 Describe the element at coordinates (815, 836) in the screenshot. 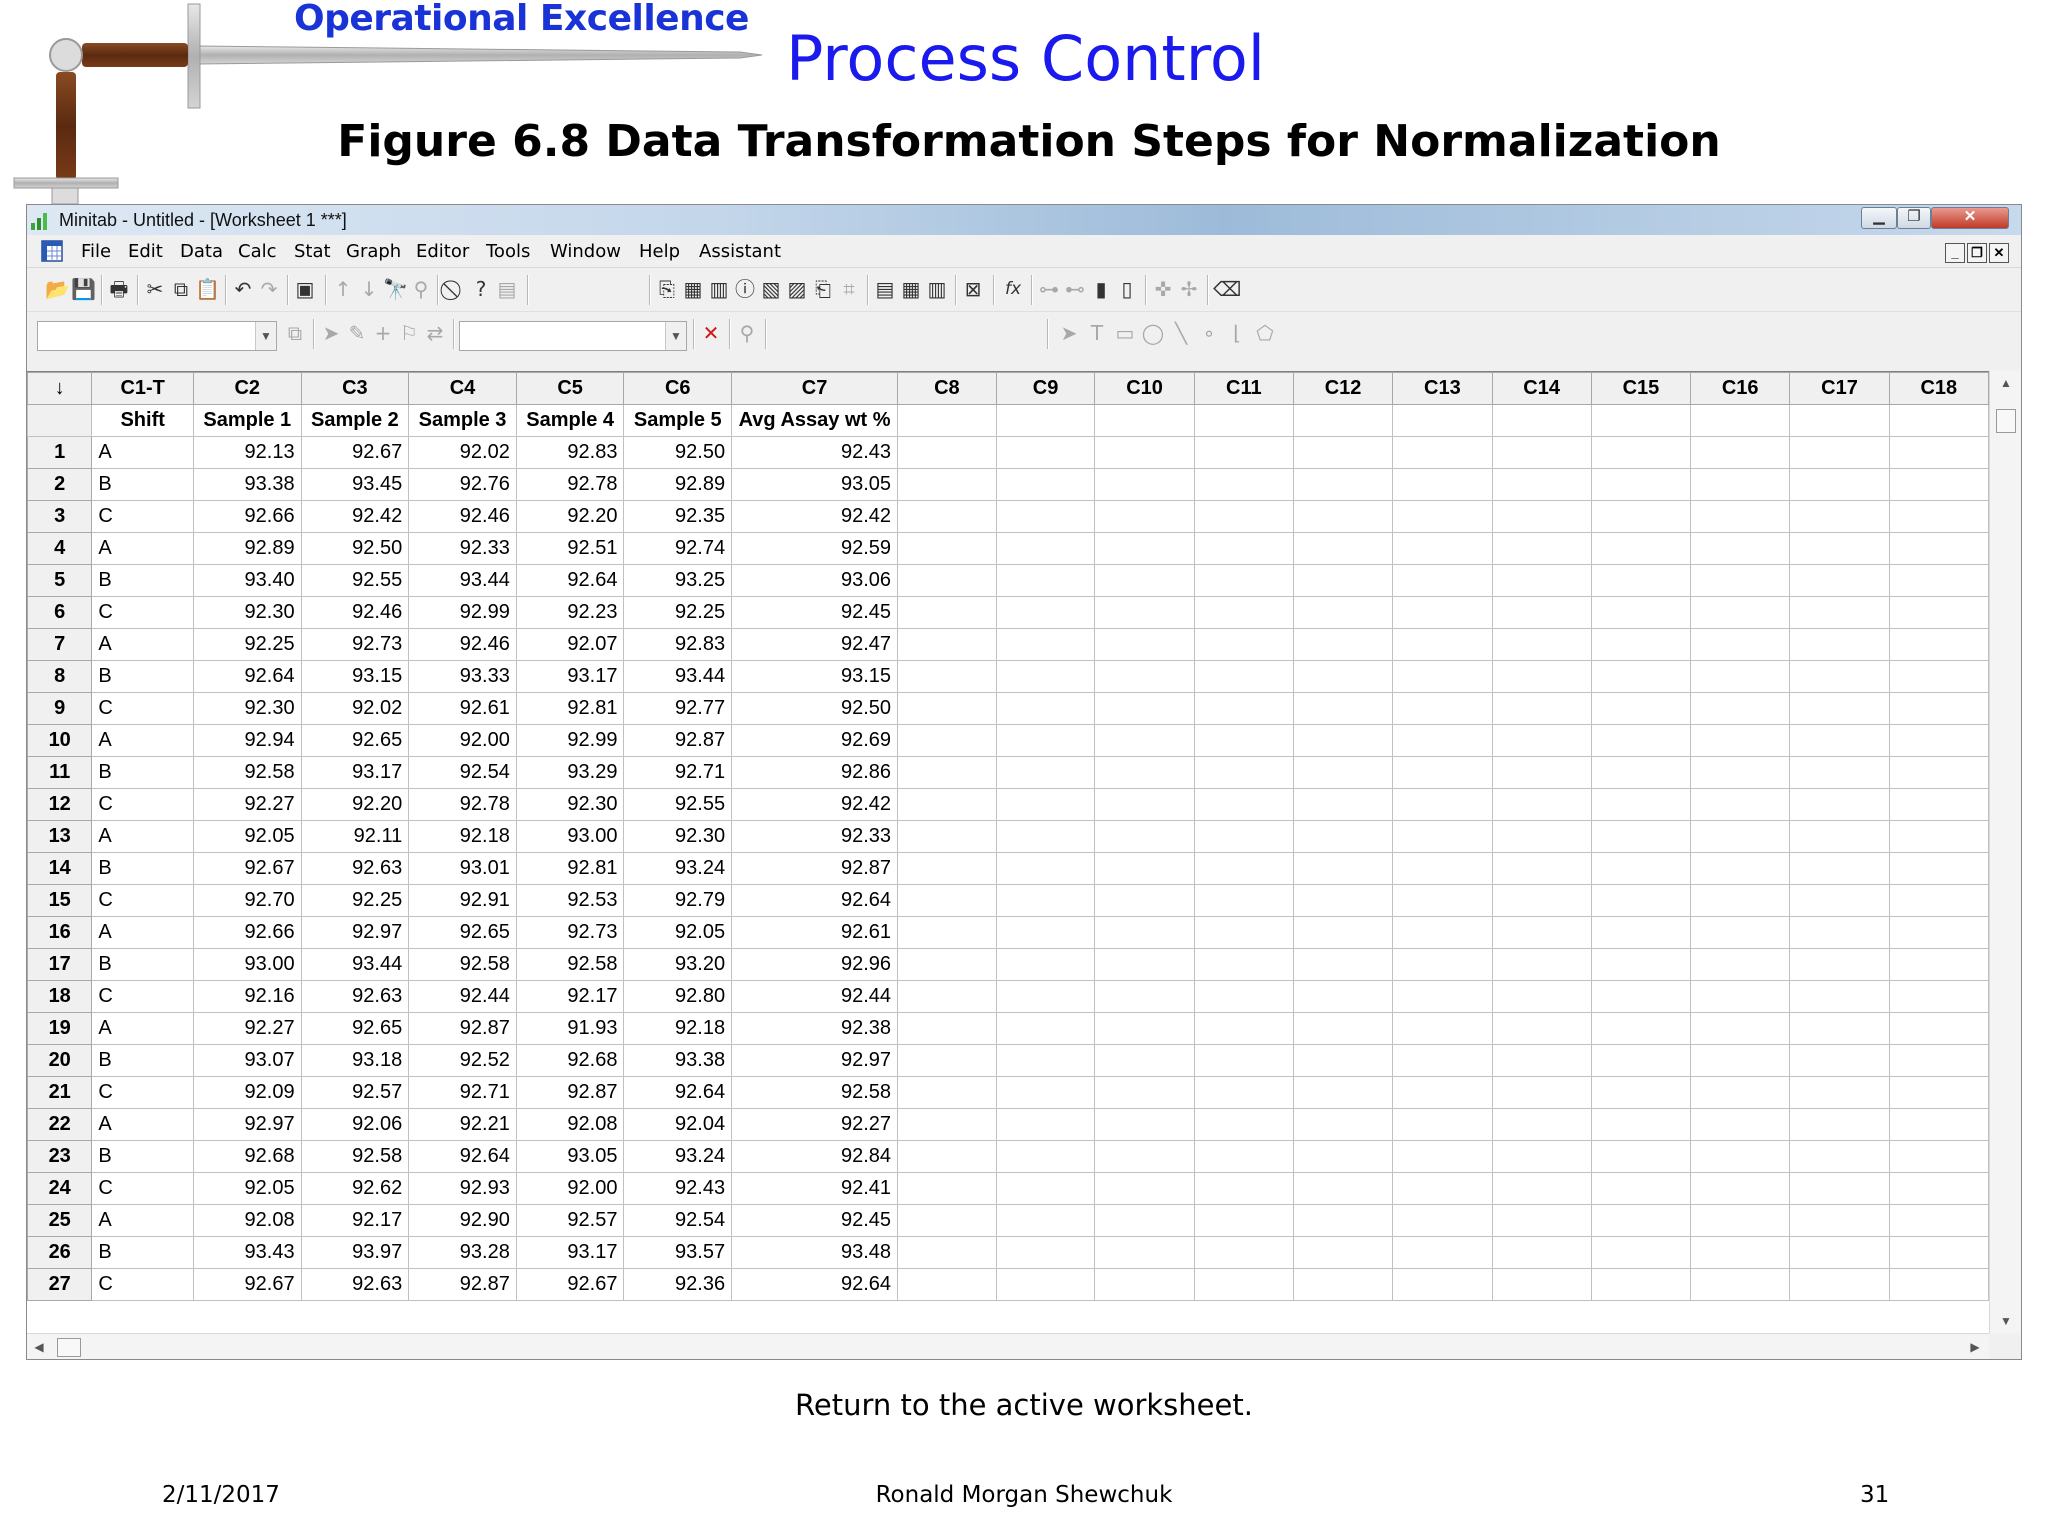

I see `value-cell: 92.33` at that location.